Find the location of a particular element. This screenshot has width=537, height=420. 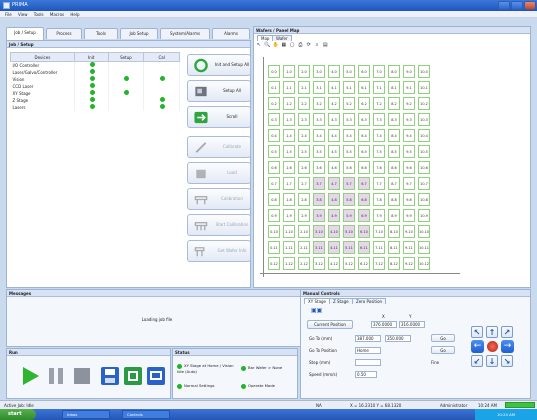

fit-icon: ▦ is located at coordinates (284, 45).